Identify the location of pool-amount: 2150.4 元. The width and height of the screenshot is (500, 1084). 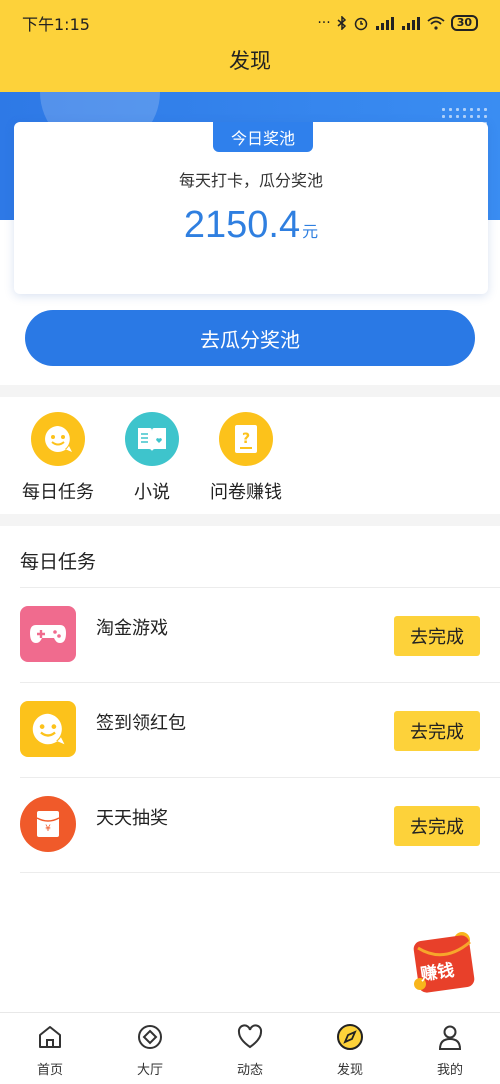
(251, 225).